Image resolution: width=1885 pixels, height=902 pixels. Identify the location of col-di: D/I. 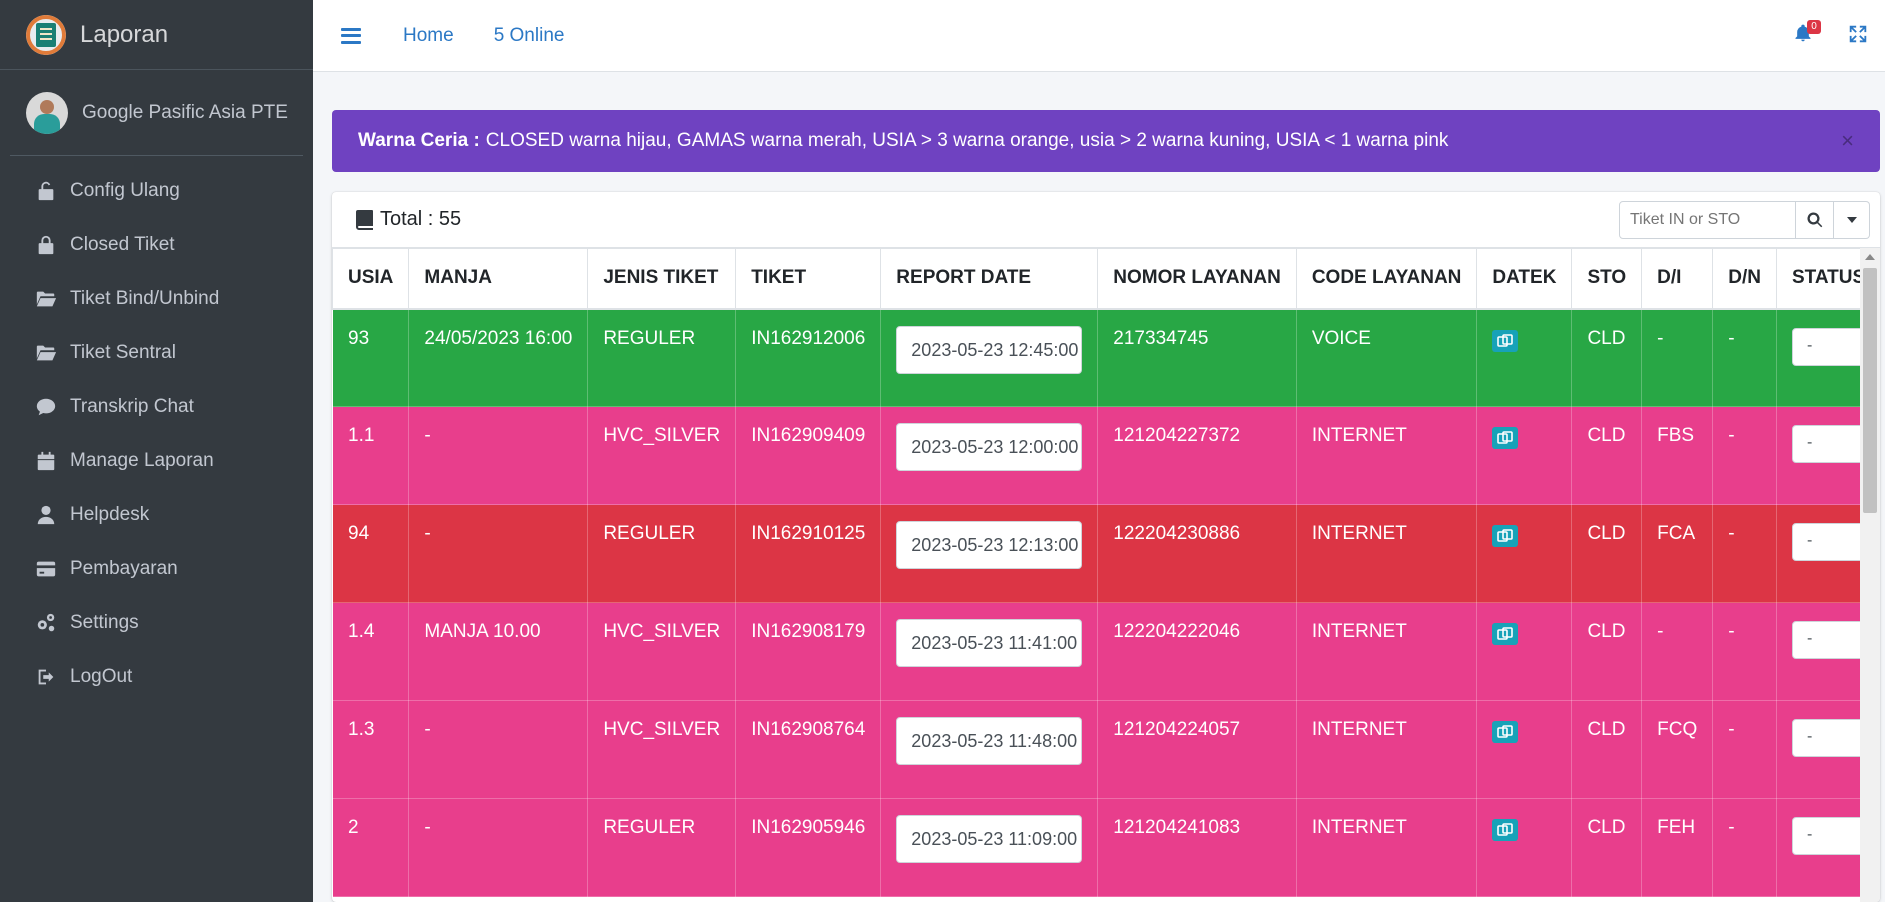
(1677, 279).